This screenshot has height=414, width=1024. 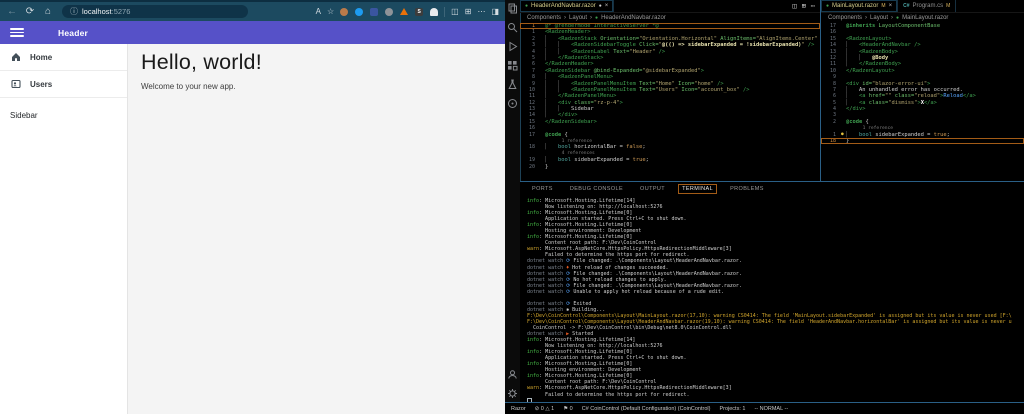 I want to click on gitlens-icon, so click(x=512, y=103).